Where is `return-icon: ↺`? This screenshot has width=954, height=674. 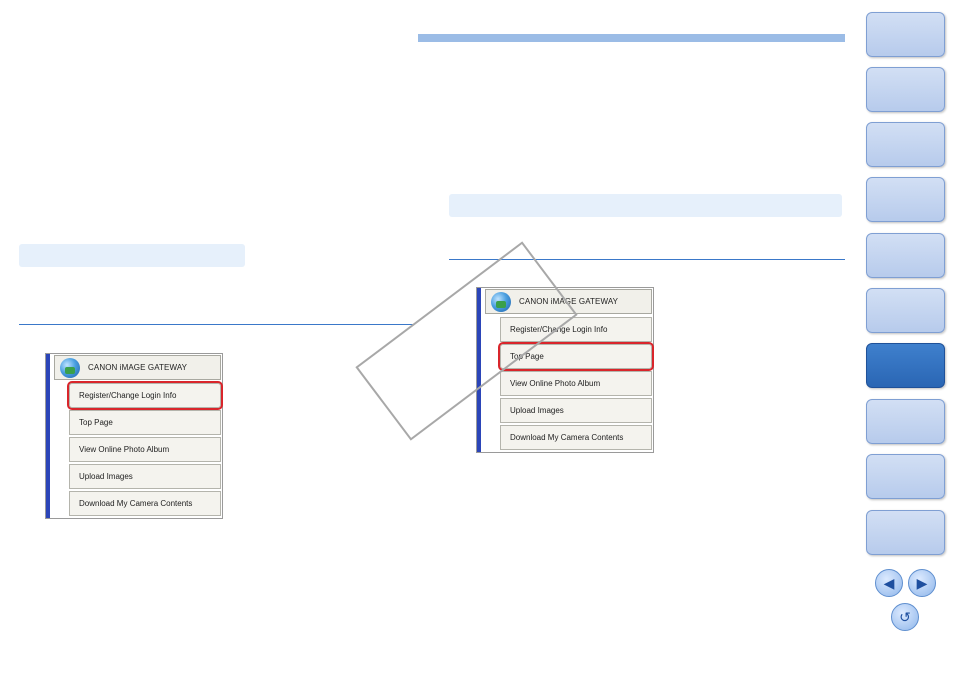 return-icon: ↺ is located at coordinates (905, 616).